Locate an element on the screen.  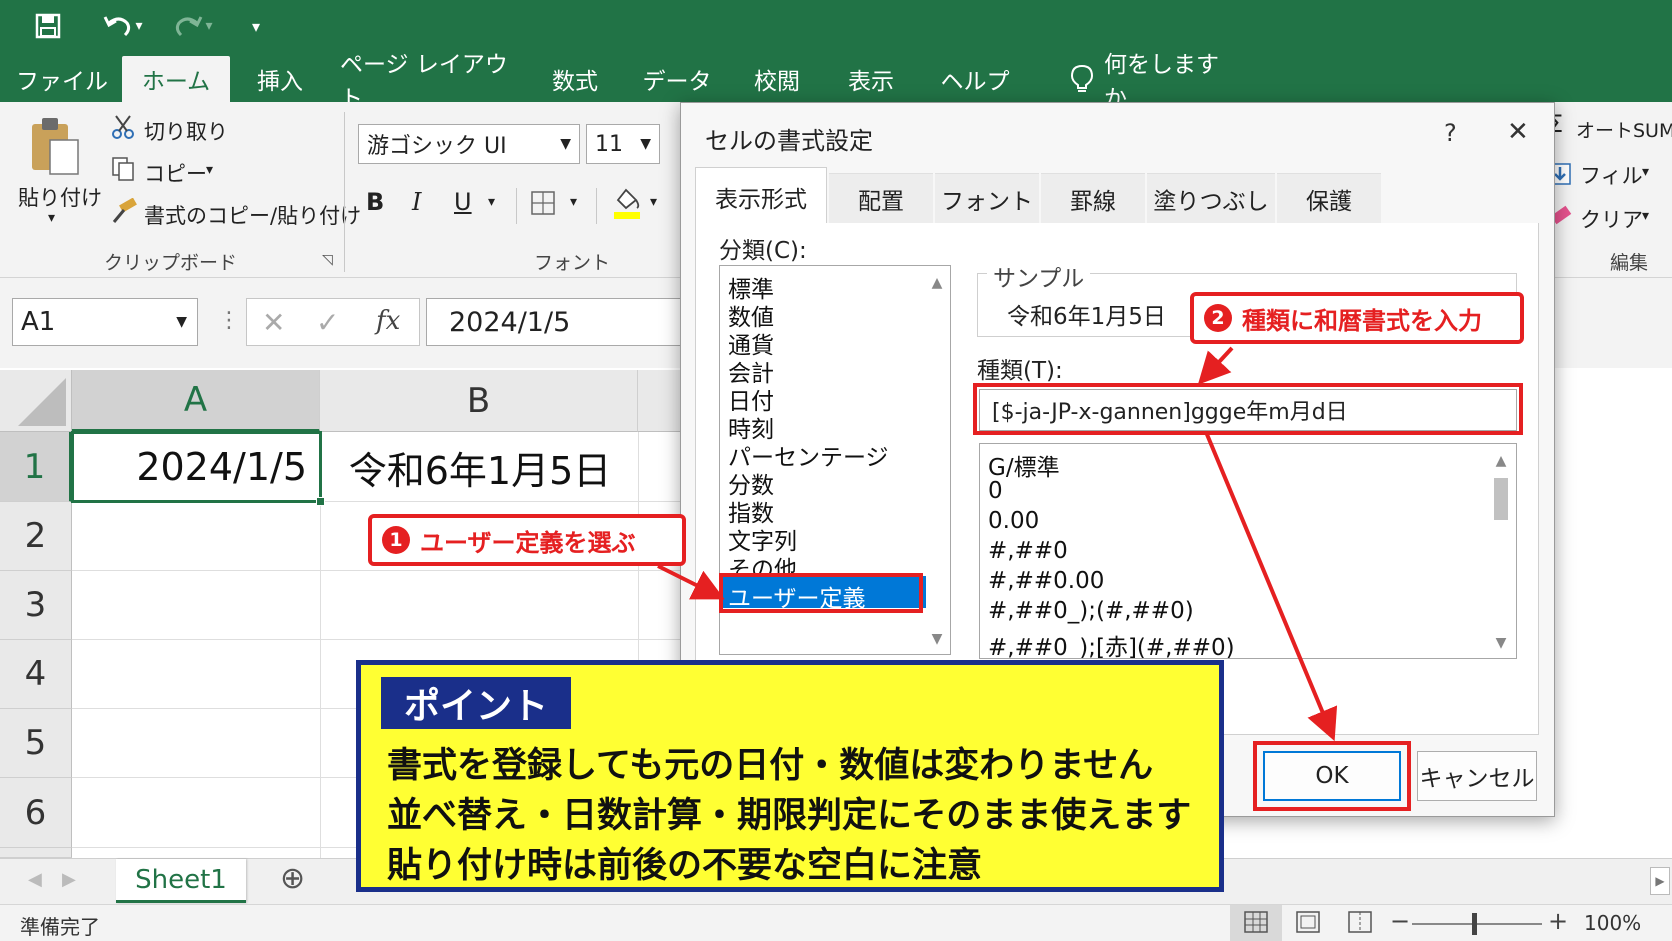
arrow-to-type-input is located at coordinates (1215, 365).